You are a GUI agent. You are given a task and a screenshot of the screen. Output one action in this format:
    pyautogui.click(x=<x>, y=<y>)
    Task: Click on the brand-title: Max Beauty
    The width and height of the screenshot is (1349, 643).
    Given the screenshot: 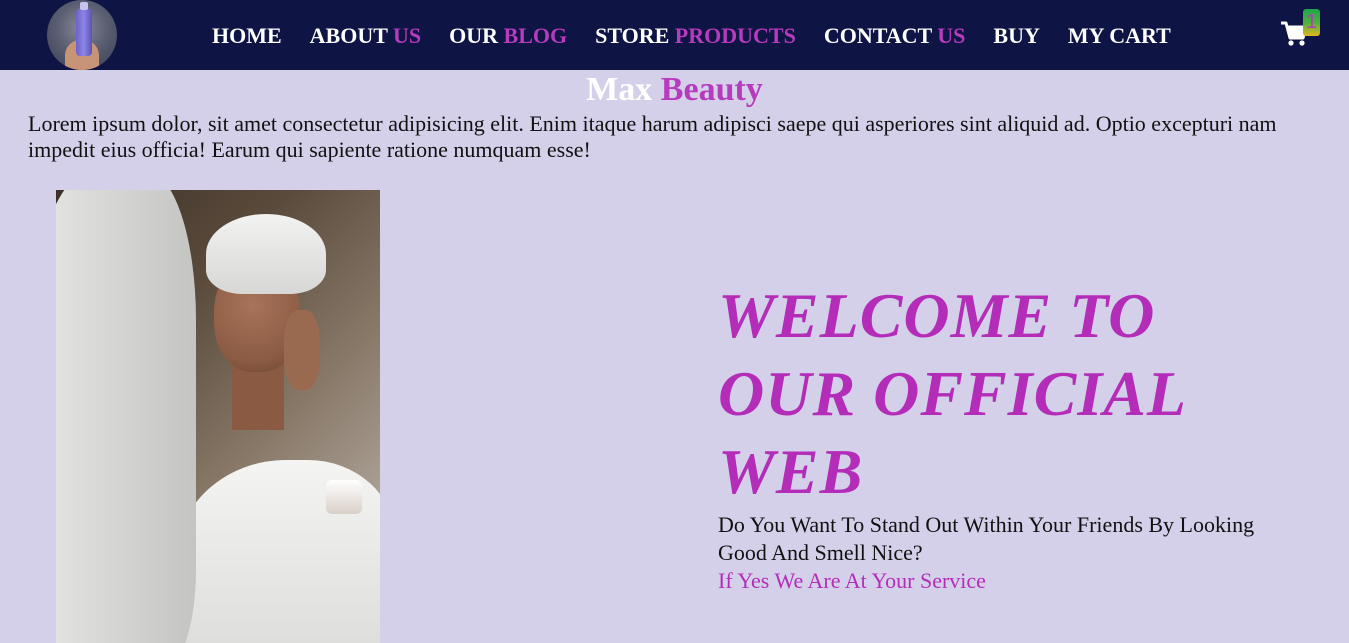 What is the action you would take?
    pyautogui.click(x=674, y=90)
    